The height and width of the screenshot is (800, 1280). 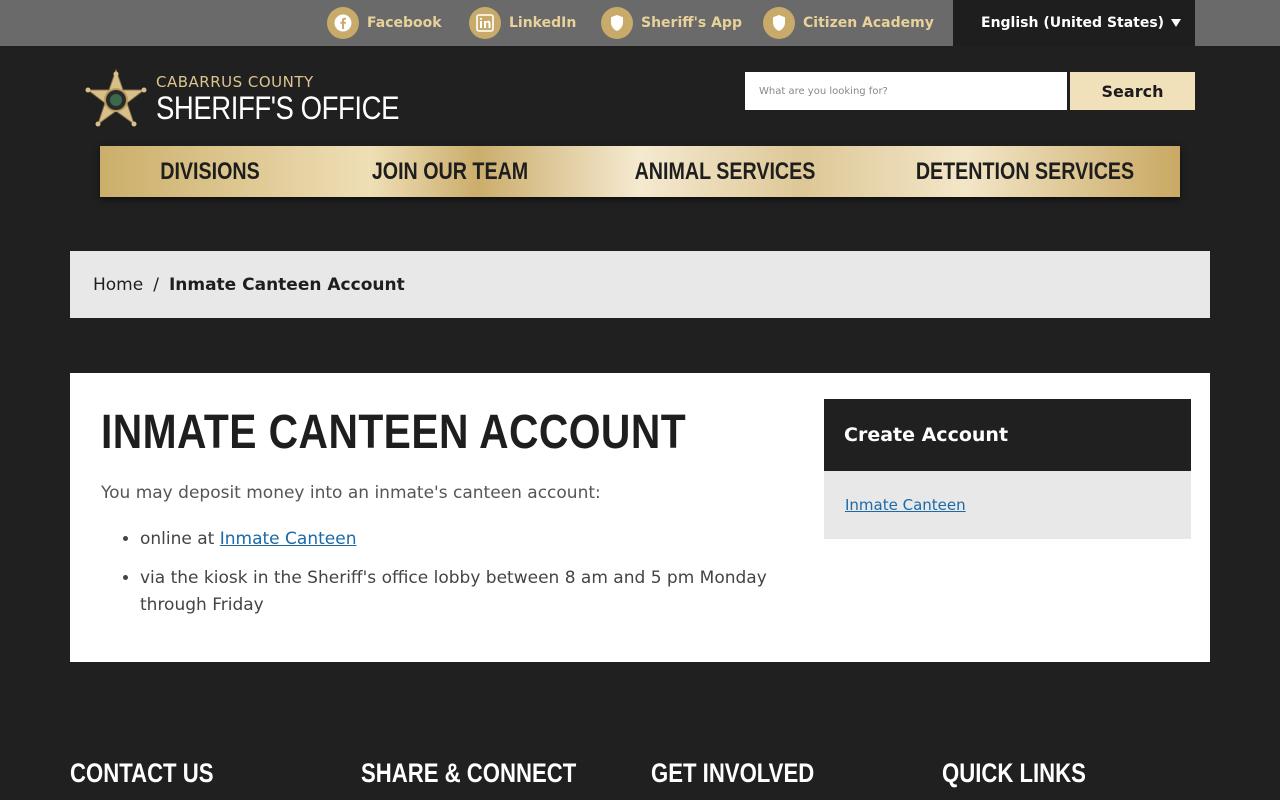 What do you see at coordinates (1007, 505) in the screenshot?
I see `sidebar-body: Inmate Canteen` at bounding box center [1007, 505].